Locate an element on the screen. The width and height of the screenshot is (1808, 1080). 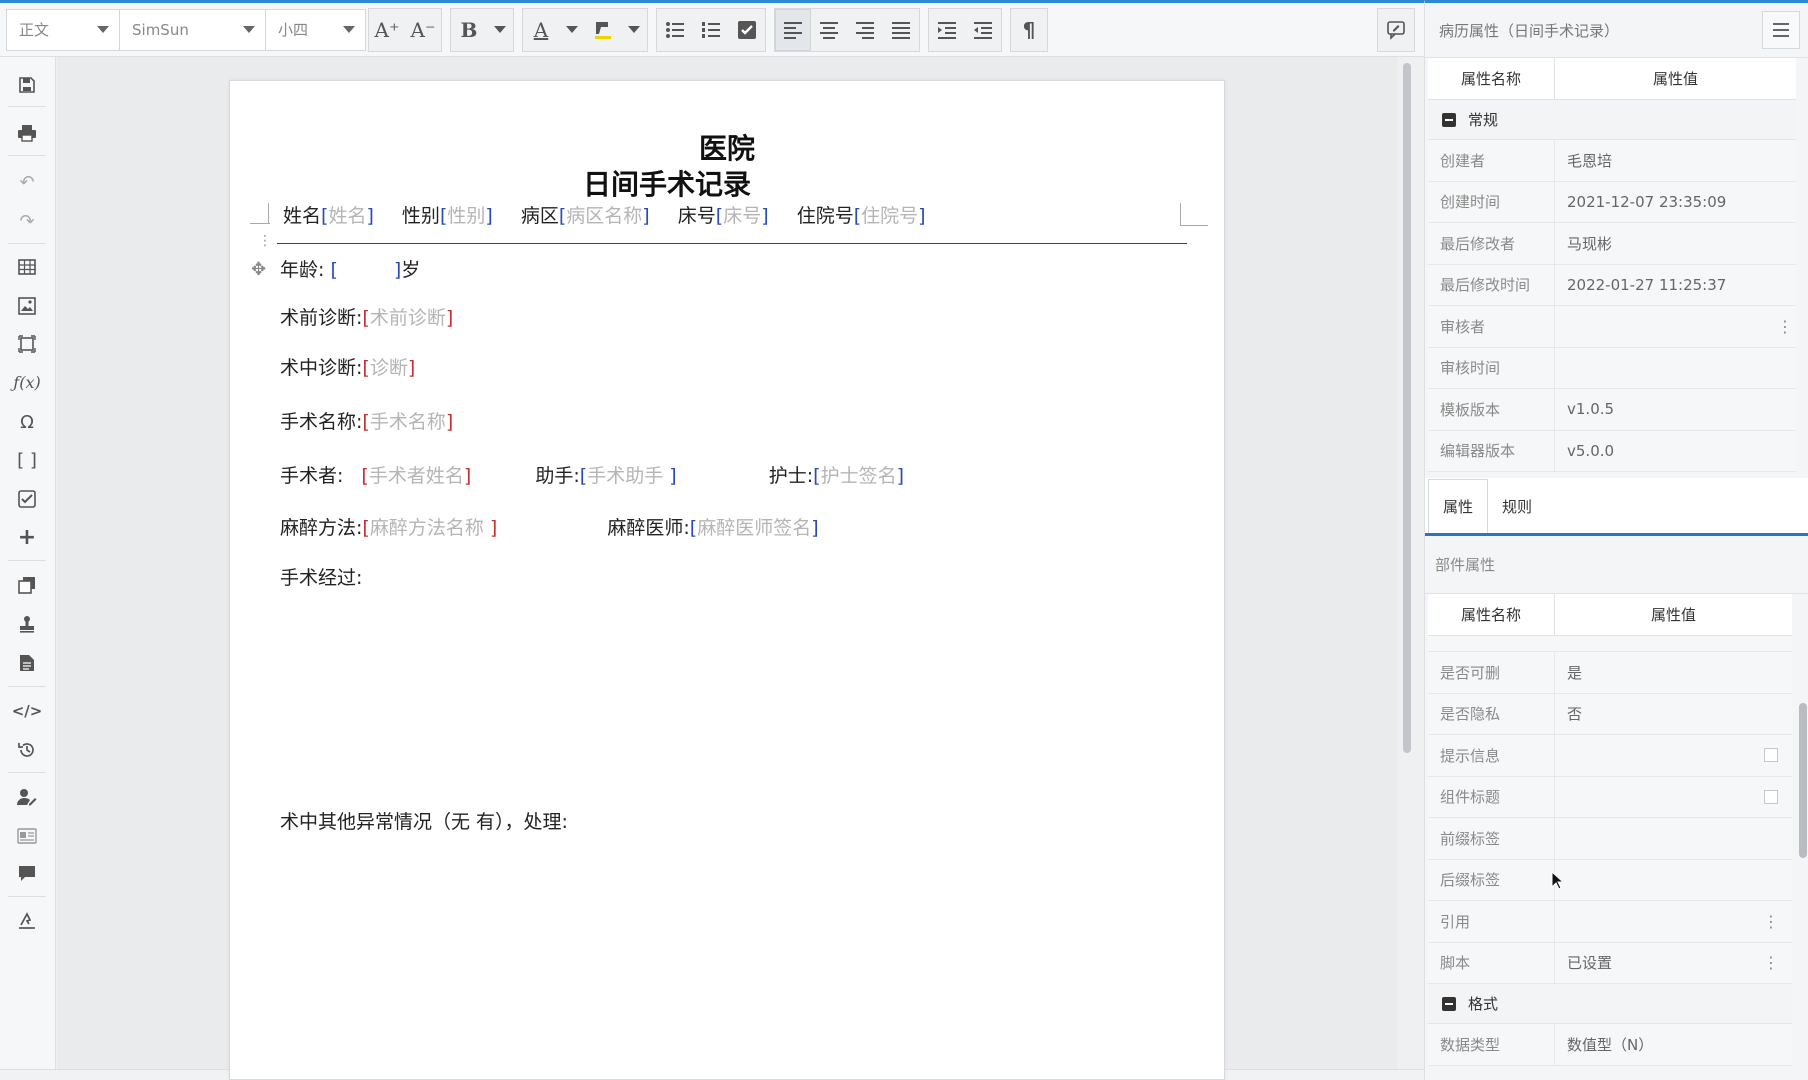
property-name: 模板版本 is located at coordinates (1491, 409).